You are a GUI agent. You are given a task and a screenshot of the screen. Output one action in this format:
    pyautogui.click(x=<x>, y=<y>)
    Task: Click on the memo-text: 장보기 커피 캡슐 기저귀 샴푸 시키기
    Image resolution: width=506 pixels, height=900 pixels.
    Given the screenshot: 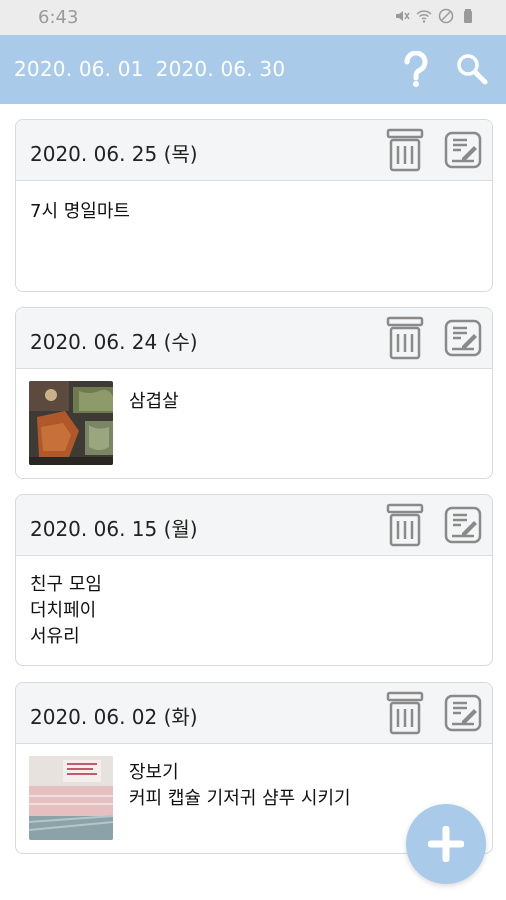 What is the action you would take?
    pyautogui.click(x=240, y=786)
    